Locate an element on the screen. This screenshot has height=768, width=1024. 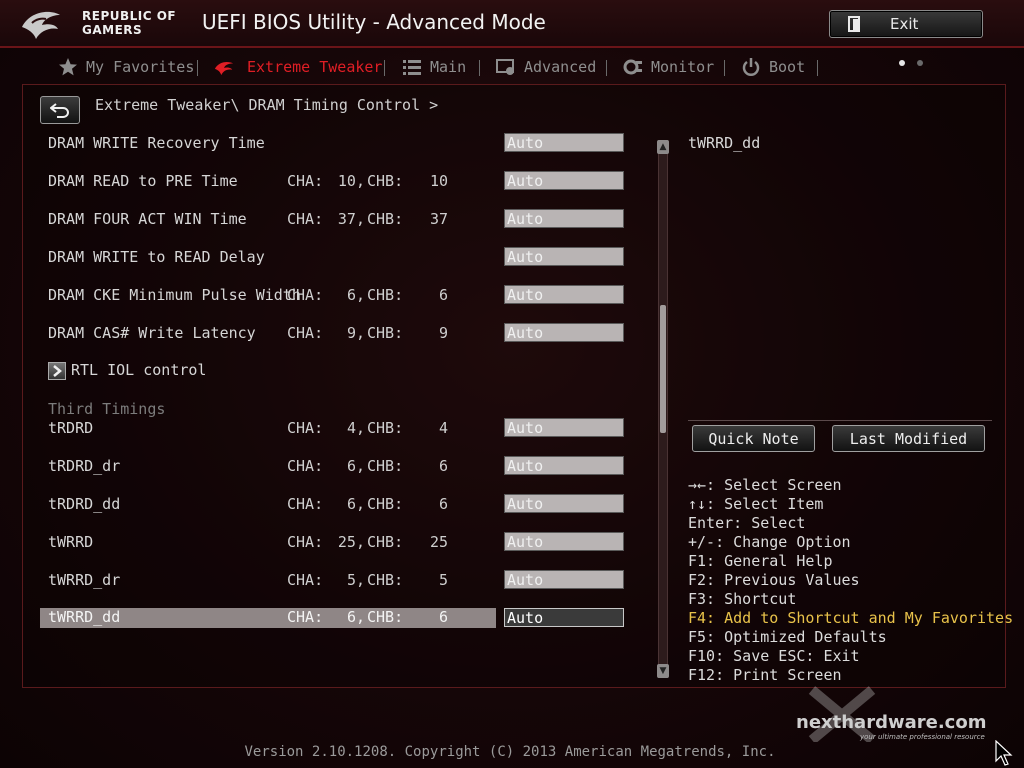
cha-value: 9, is located at coordinates (355, 333).